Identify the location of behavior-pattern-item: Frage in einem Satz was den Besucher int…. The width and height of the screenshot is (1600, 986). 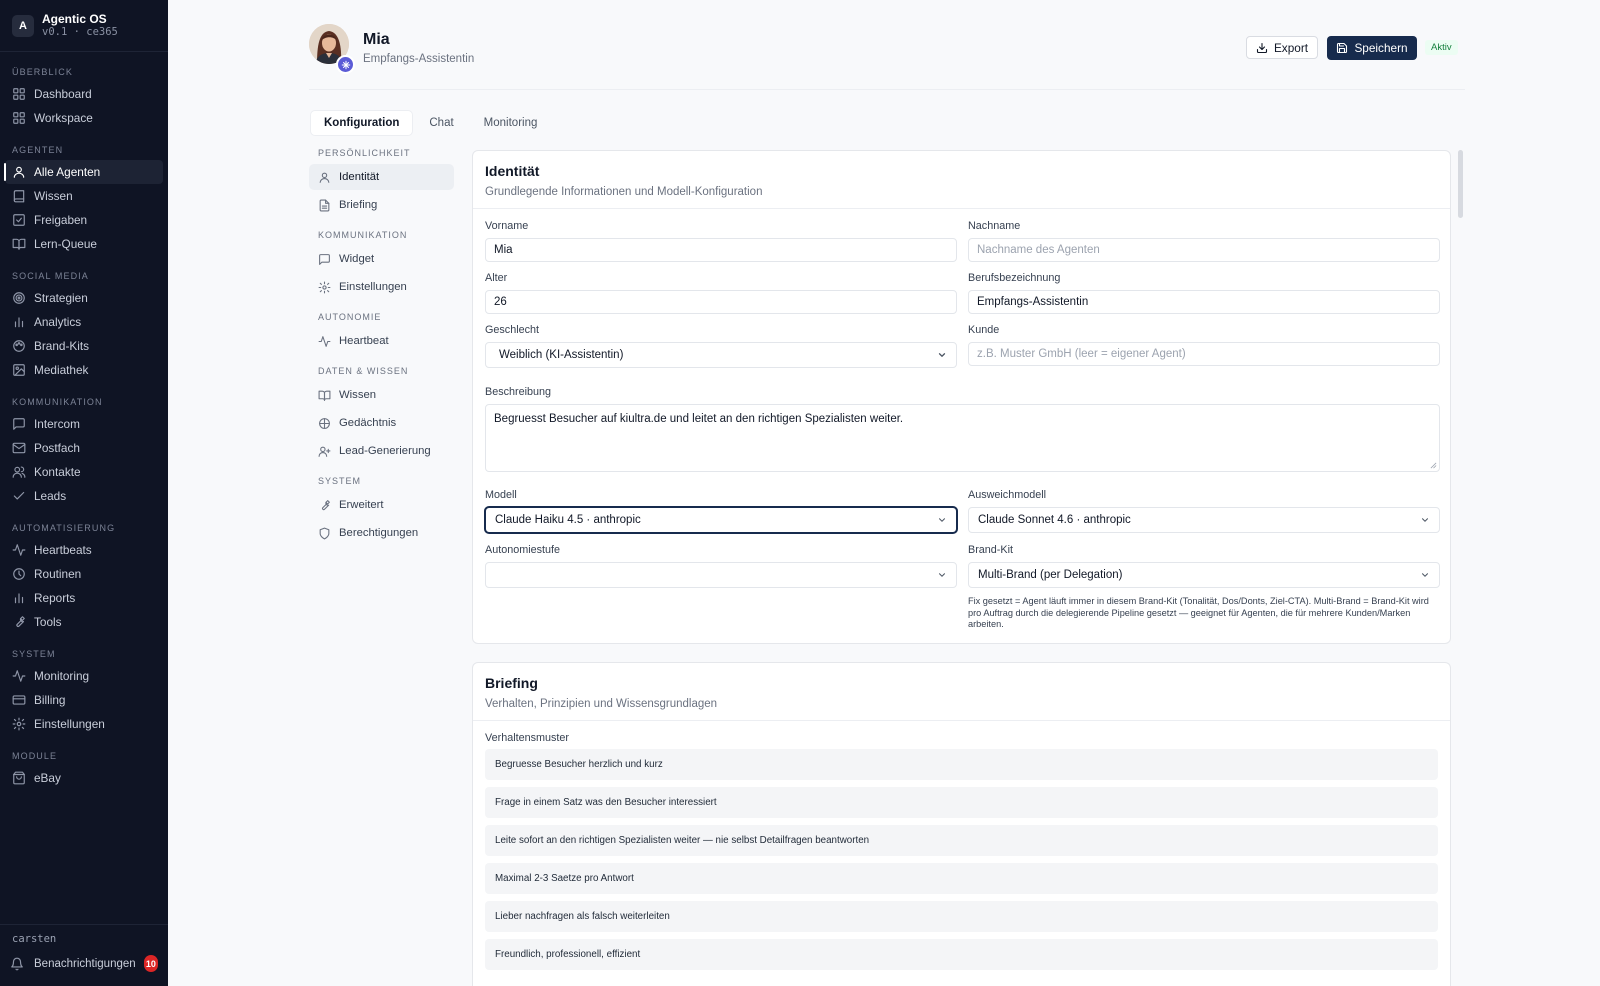
(961, 802).